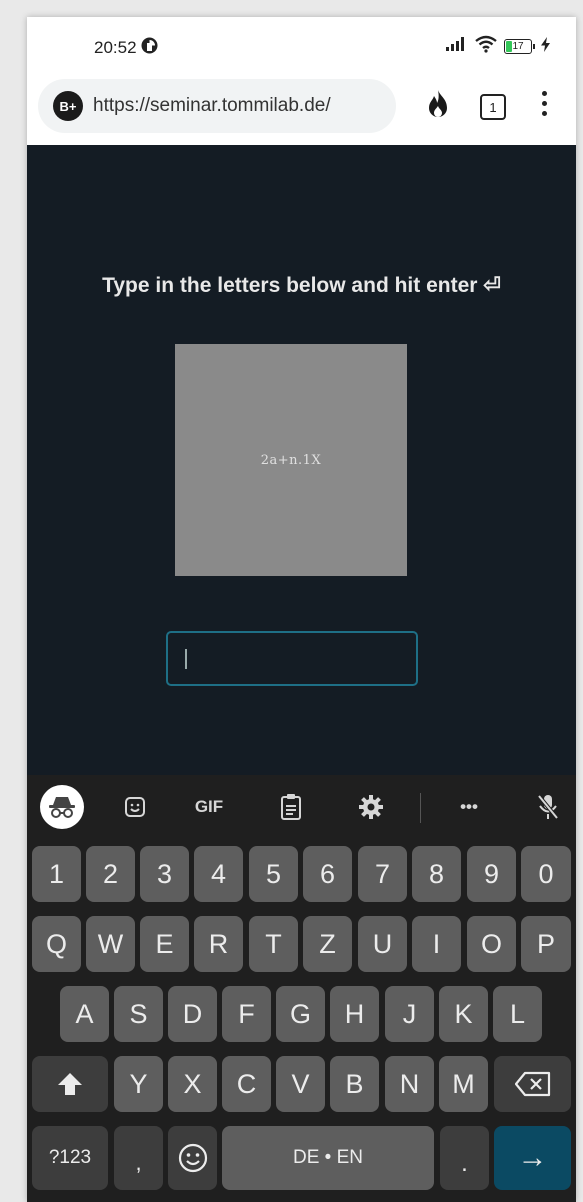 This screenshot has height=1202, width=583. I want to click on wifi-icon, so click(486, 46).